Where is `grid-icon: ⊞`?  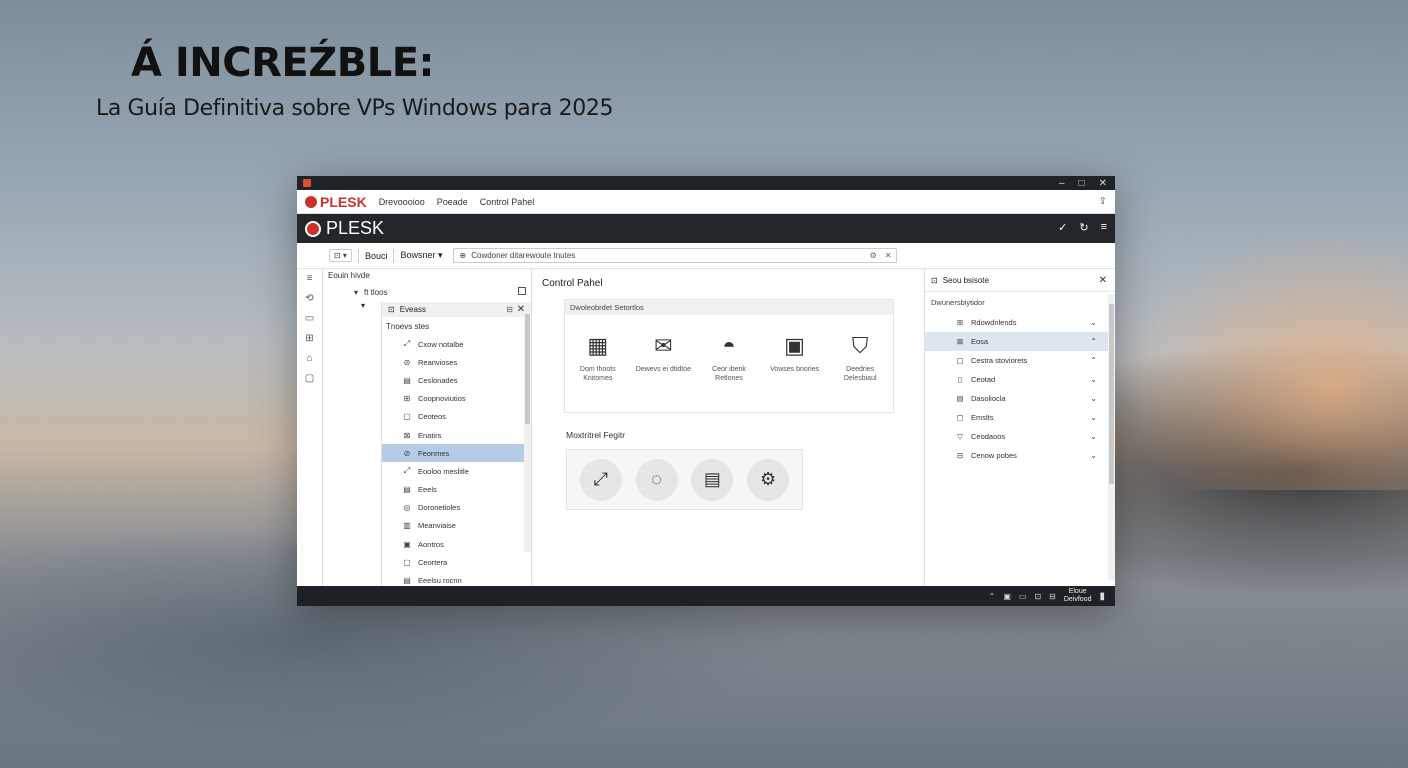
grid-icon: ⊞ is located at coordinates (309, 338).